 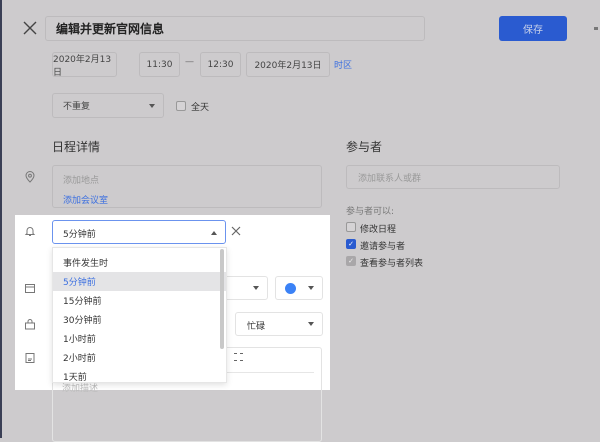 I want to click on details-heading: 日程详情, so click(x=76, y=147).